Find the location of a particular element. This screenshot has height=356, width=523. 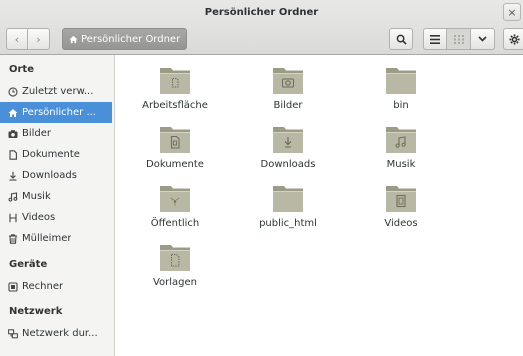

sidebar-item-videos: Videos is located at coordinates (56, 217).